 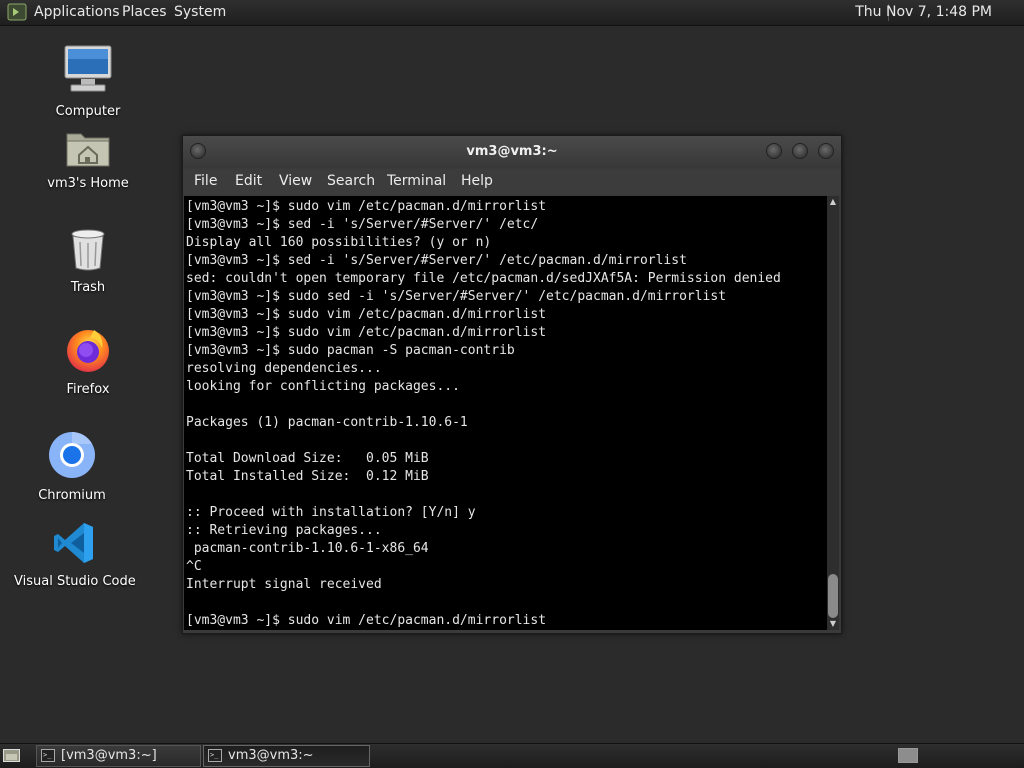 I want to click on computer-icon, so click(x=88, y=68).